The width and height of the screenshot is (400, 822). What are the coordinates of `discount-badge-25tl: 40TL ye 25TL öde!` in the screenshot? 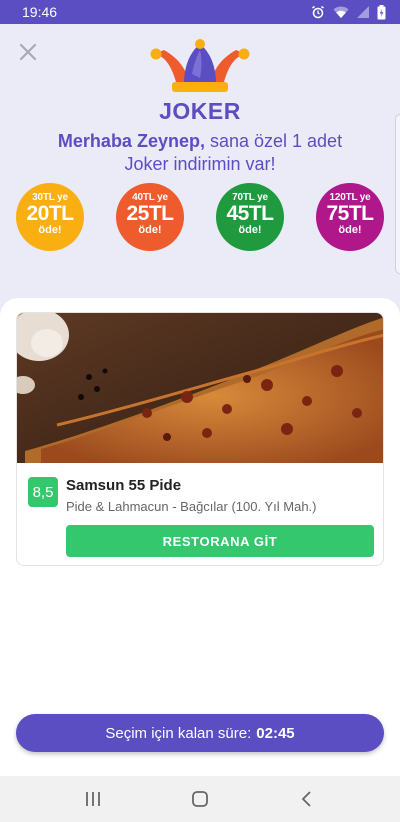 It's located at (150, 217).